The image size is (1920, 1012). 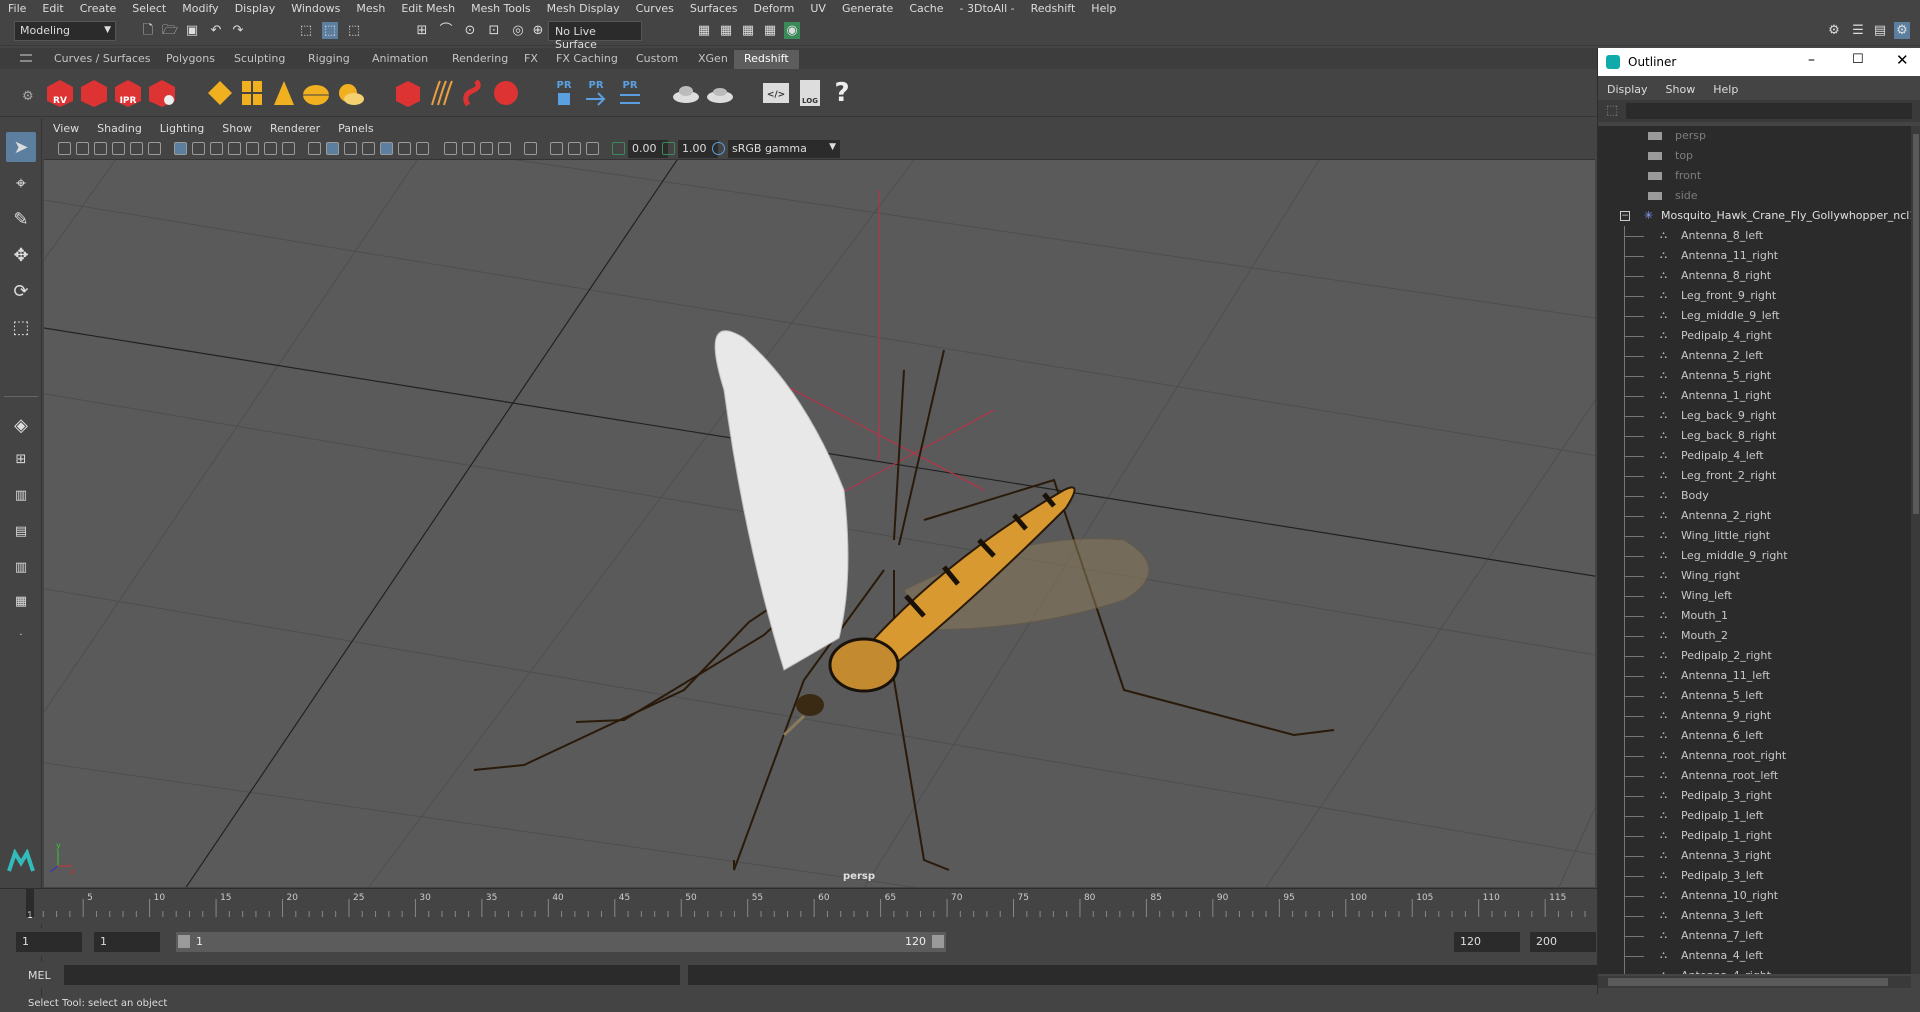 I want to click on menu-item: Windows, so click(x=315, y=8).